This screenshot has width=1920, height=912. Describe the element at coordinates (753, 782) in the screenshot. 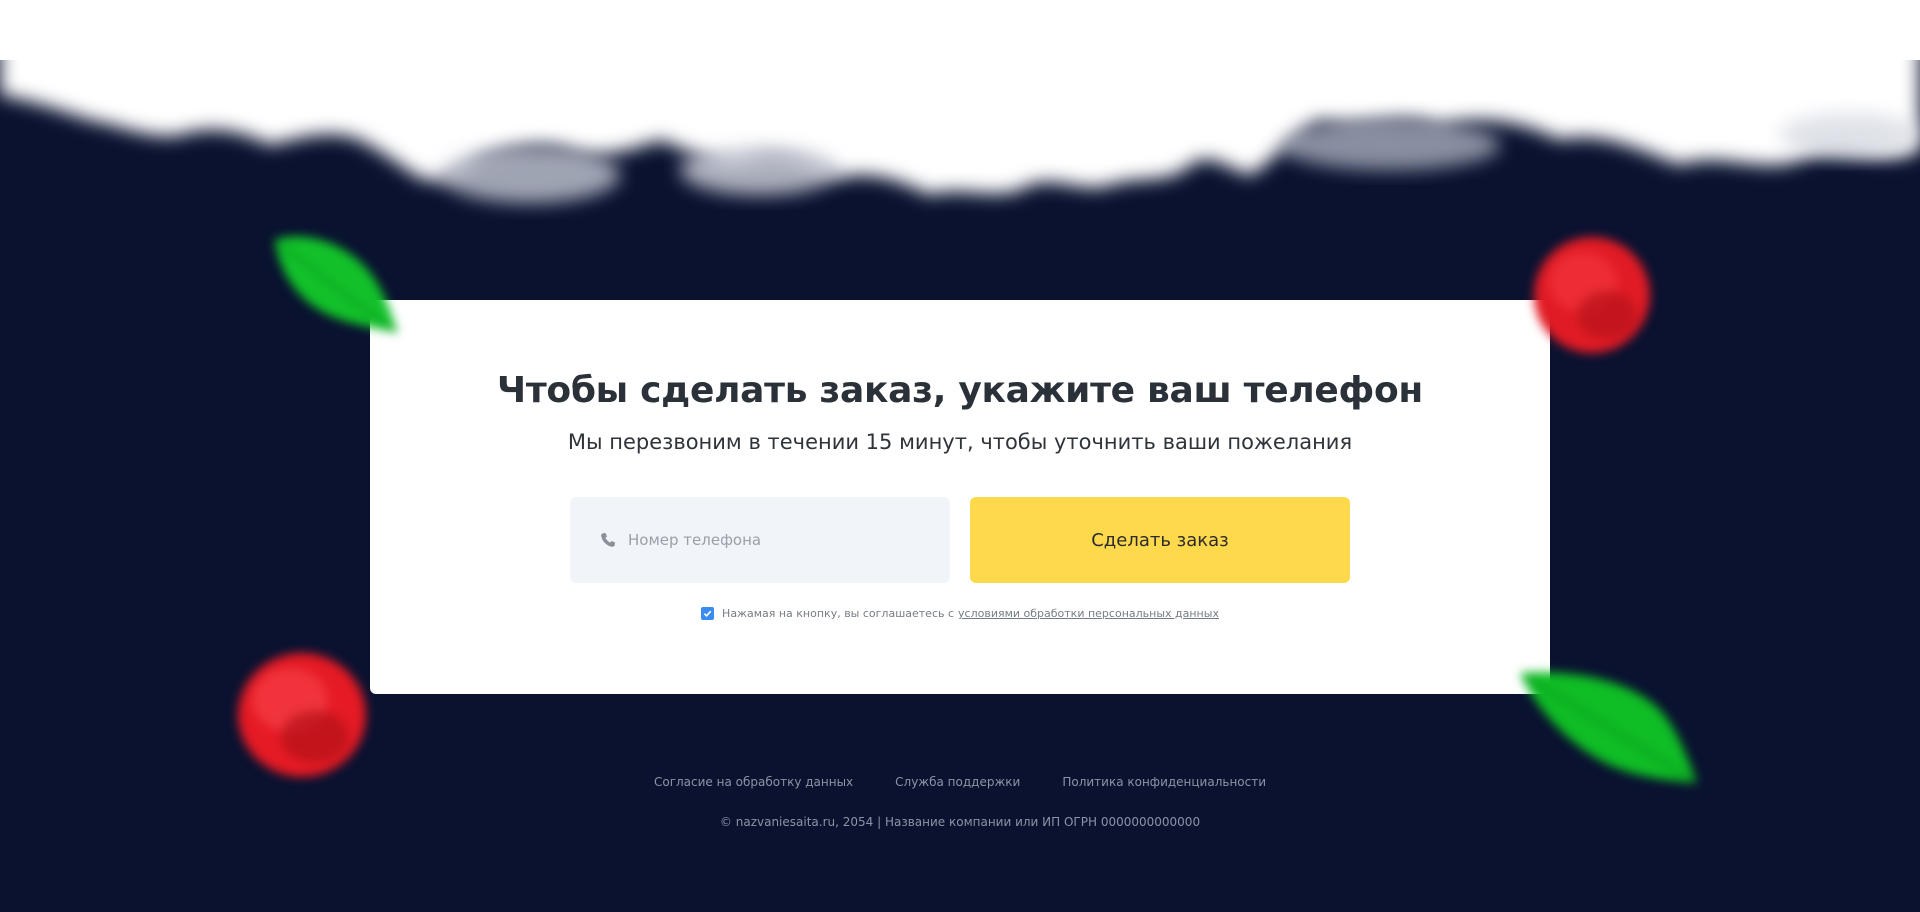

I see `footer-link-data-consent: Согласие на обработку данных` at that location.